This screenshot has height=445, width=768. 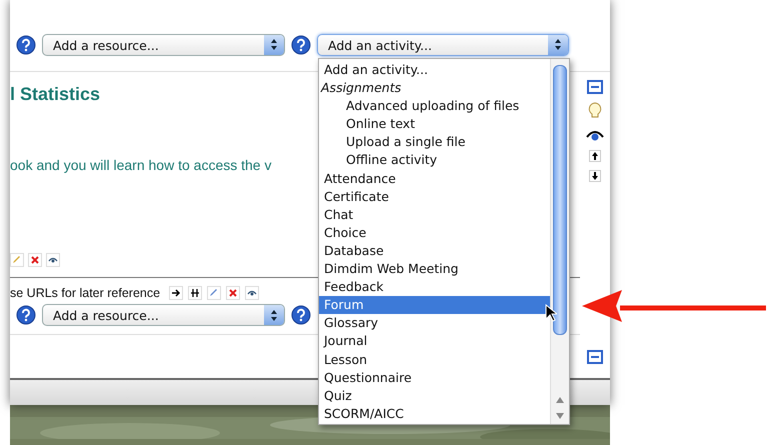 I want to click on indent-icon, so click(x=176, y=293).